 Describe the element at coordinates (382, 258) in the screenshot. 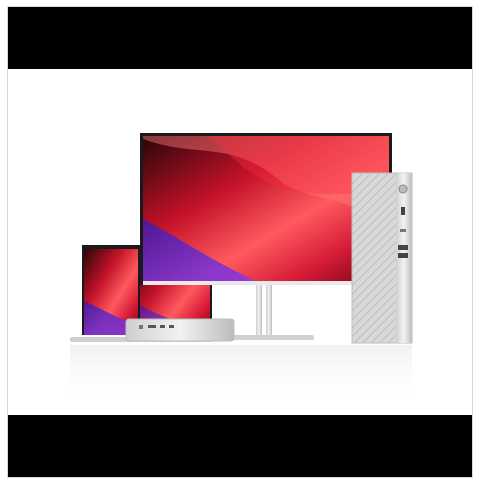

I see `tower-pc-icon` at that location.